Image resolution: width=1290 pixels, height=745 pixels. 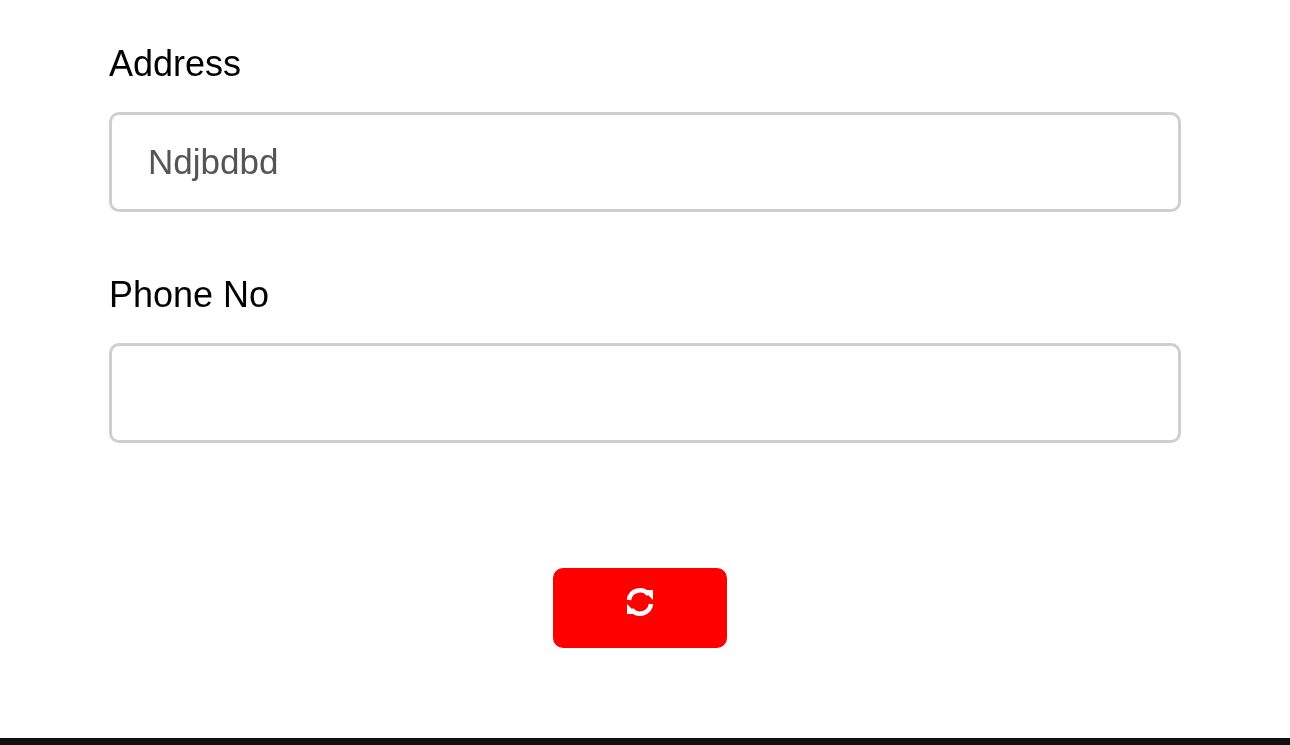 What do you see at coordinates (175, 64) in the screenshot?
I see `field-label: Address` at bounding box center [175, 64].